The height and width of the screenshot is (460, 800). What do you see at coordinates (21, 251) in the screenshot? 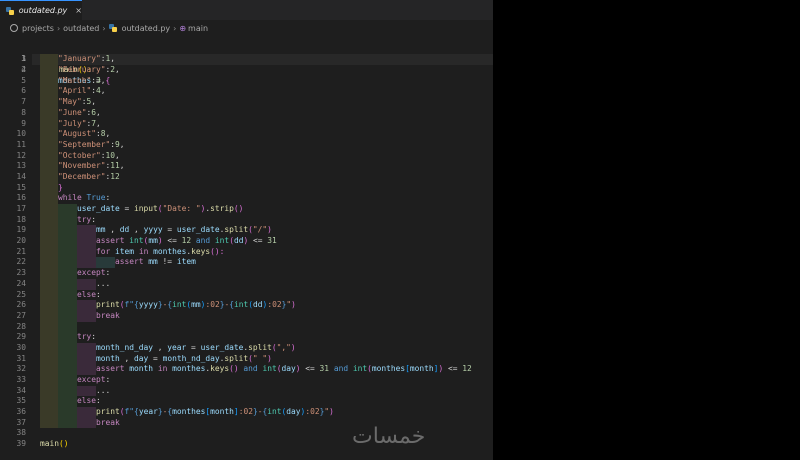
I see `line-number: 21` at bounding box center [21, 251].